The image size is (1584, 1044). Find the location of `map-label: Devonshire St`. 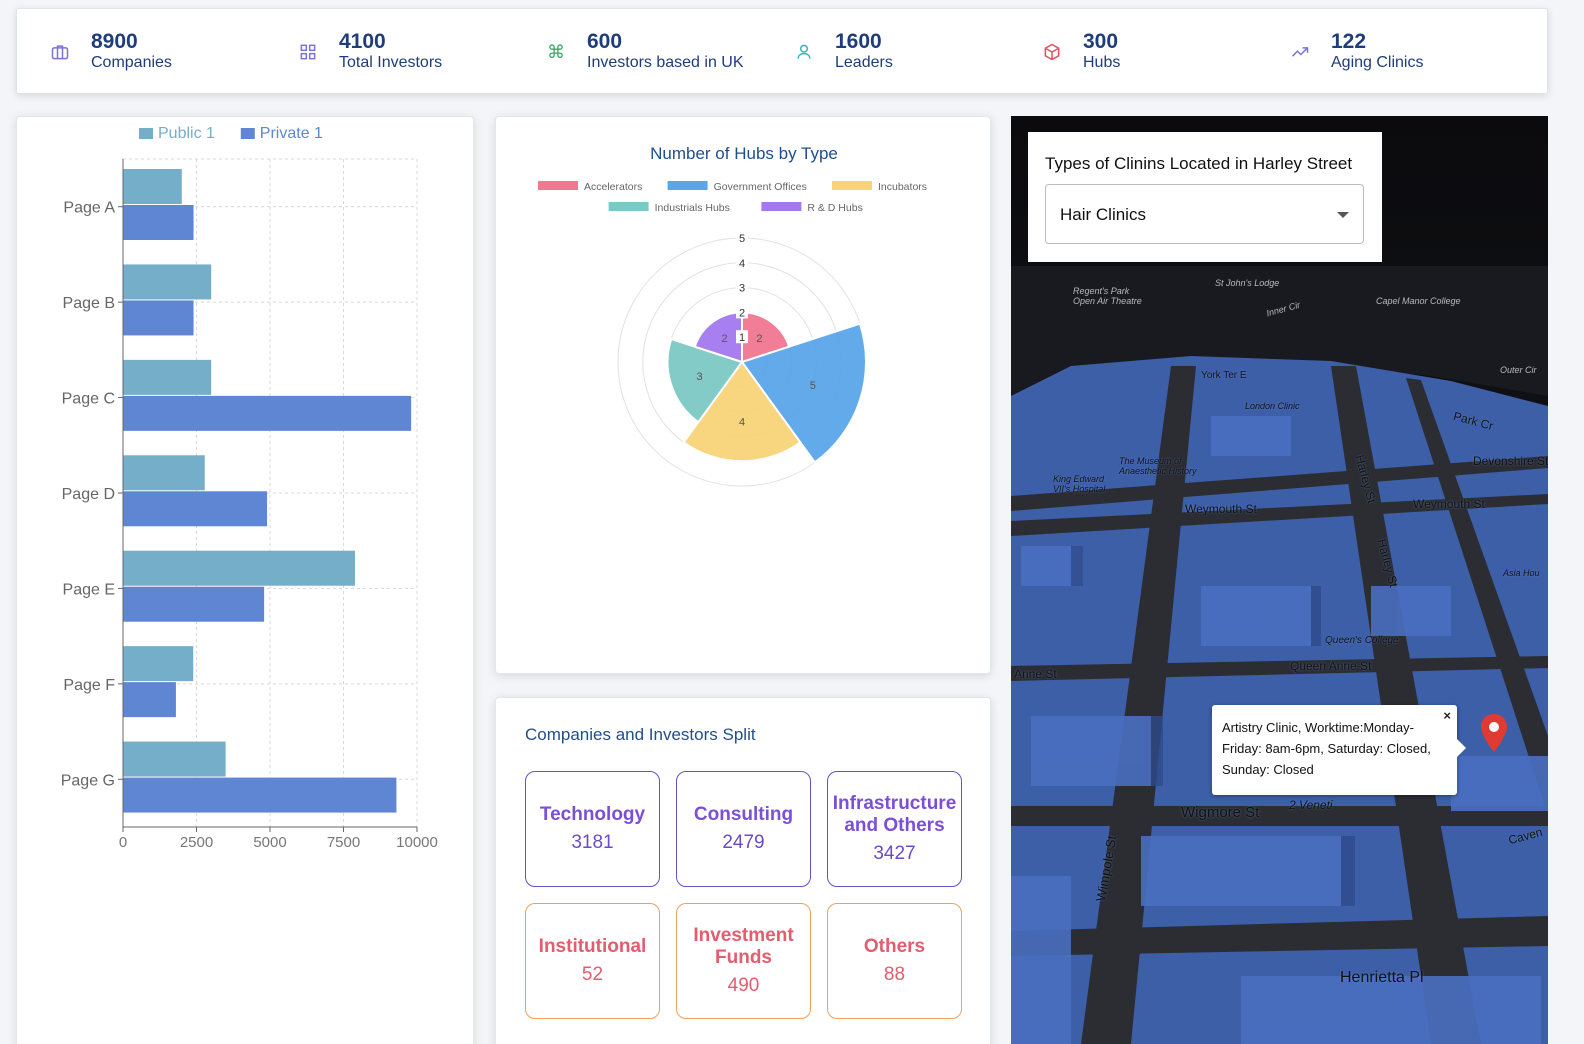

map-label: Devonshire St is located at coordinates (1510, 461).